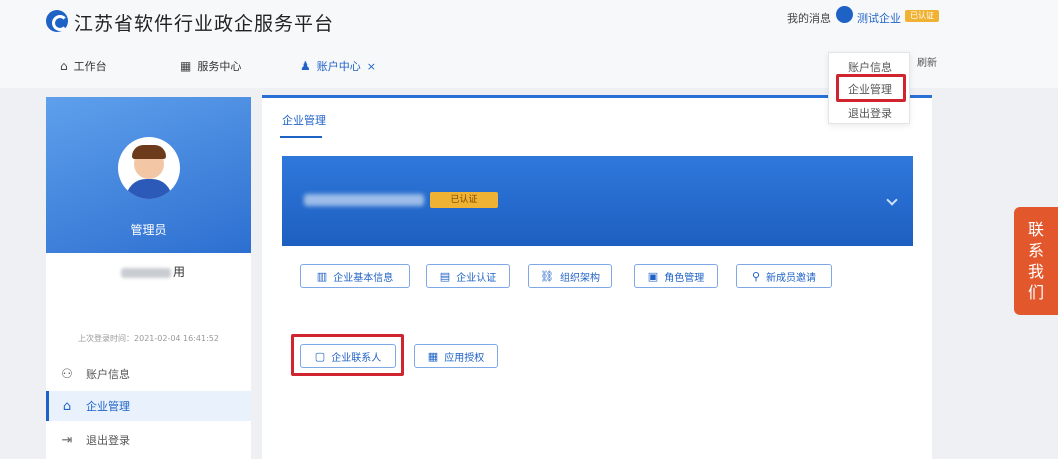 The width and height of the screenshot is (1058, 459). I want to click on enterprise-certification-button: ▤ 企业认证, so click(468, 276).